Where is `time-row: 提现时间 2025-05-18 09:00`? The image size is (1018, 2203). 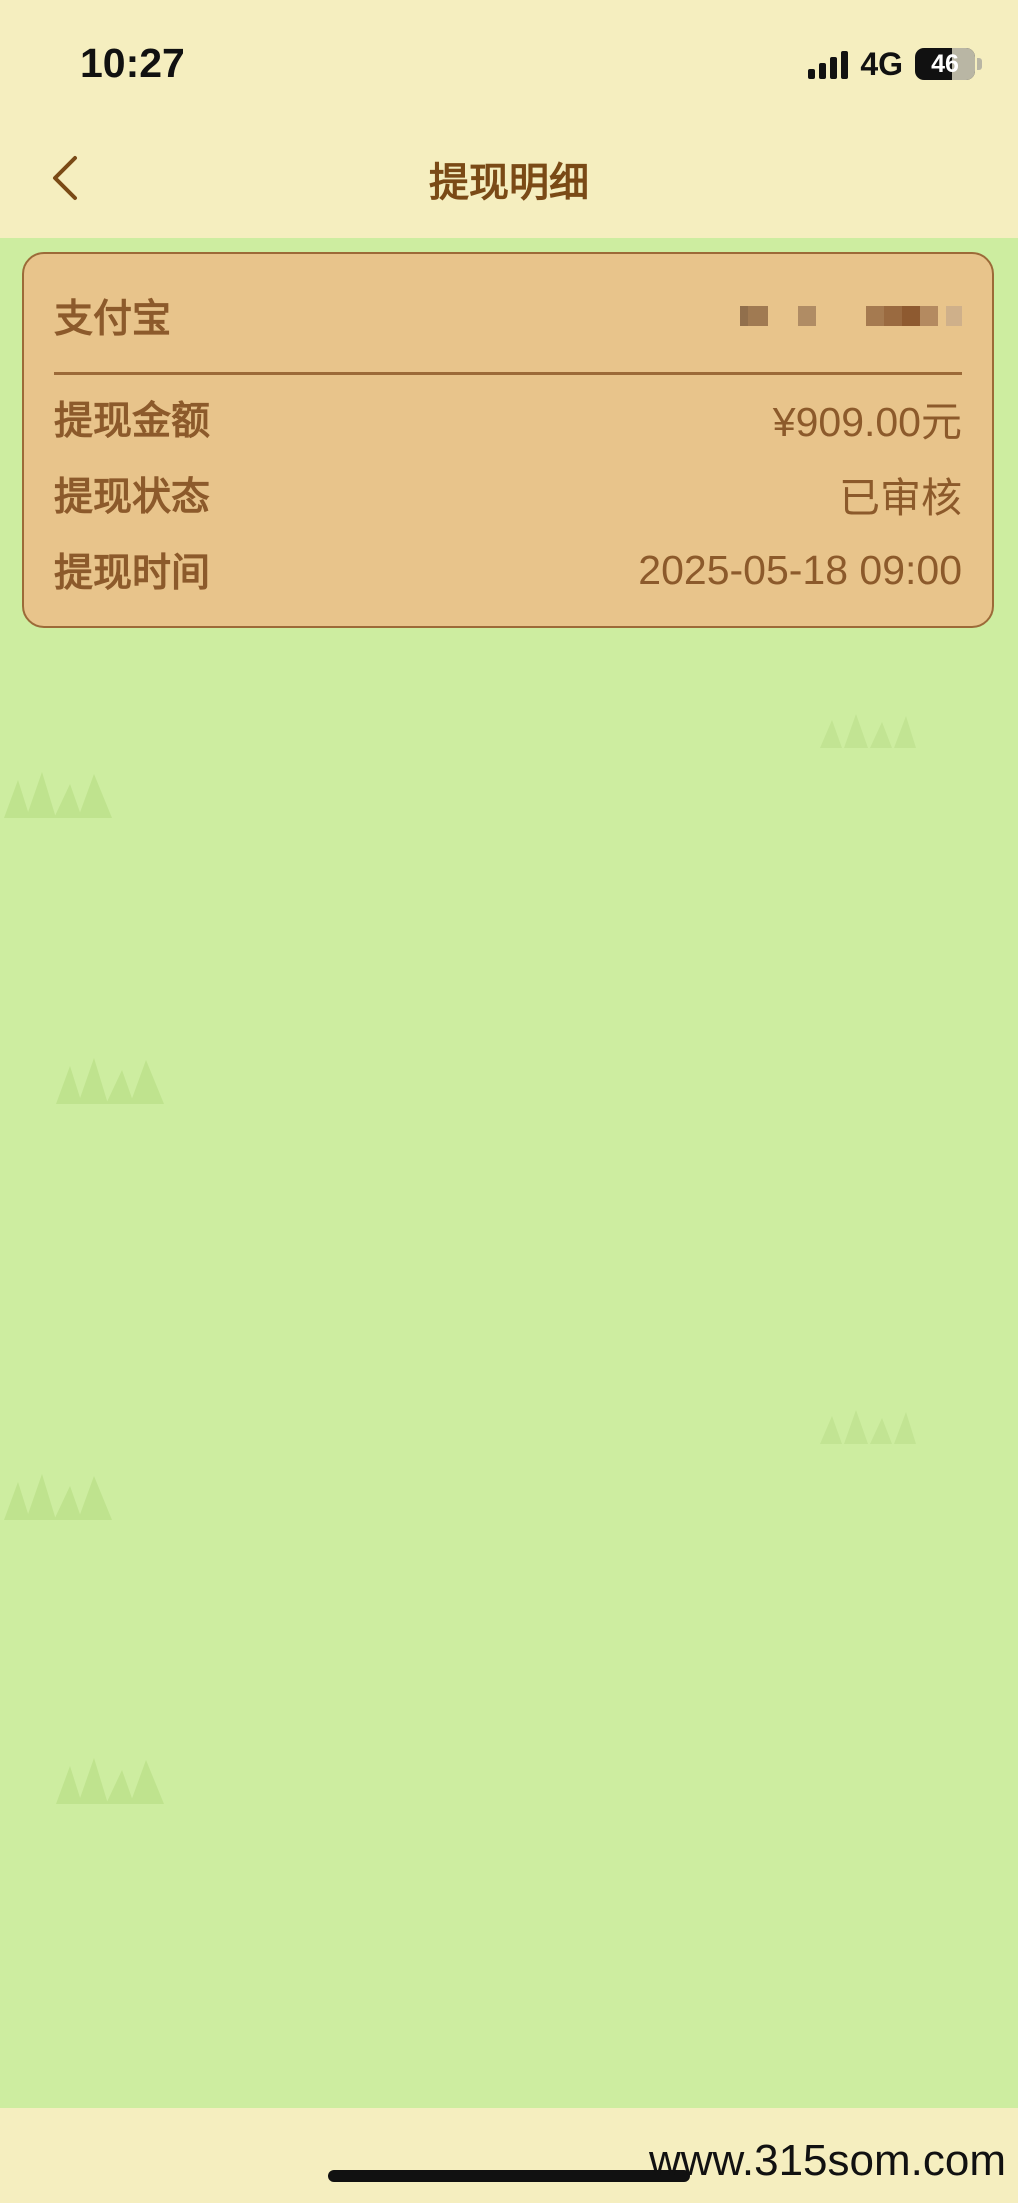 time-row: 提现时间 2025-05-18 09:00 is located at coordinates (508, 570).